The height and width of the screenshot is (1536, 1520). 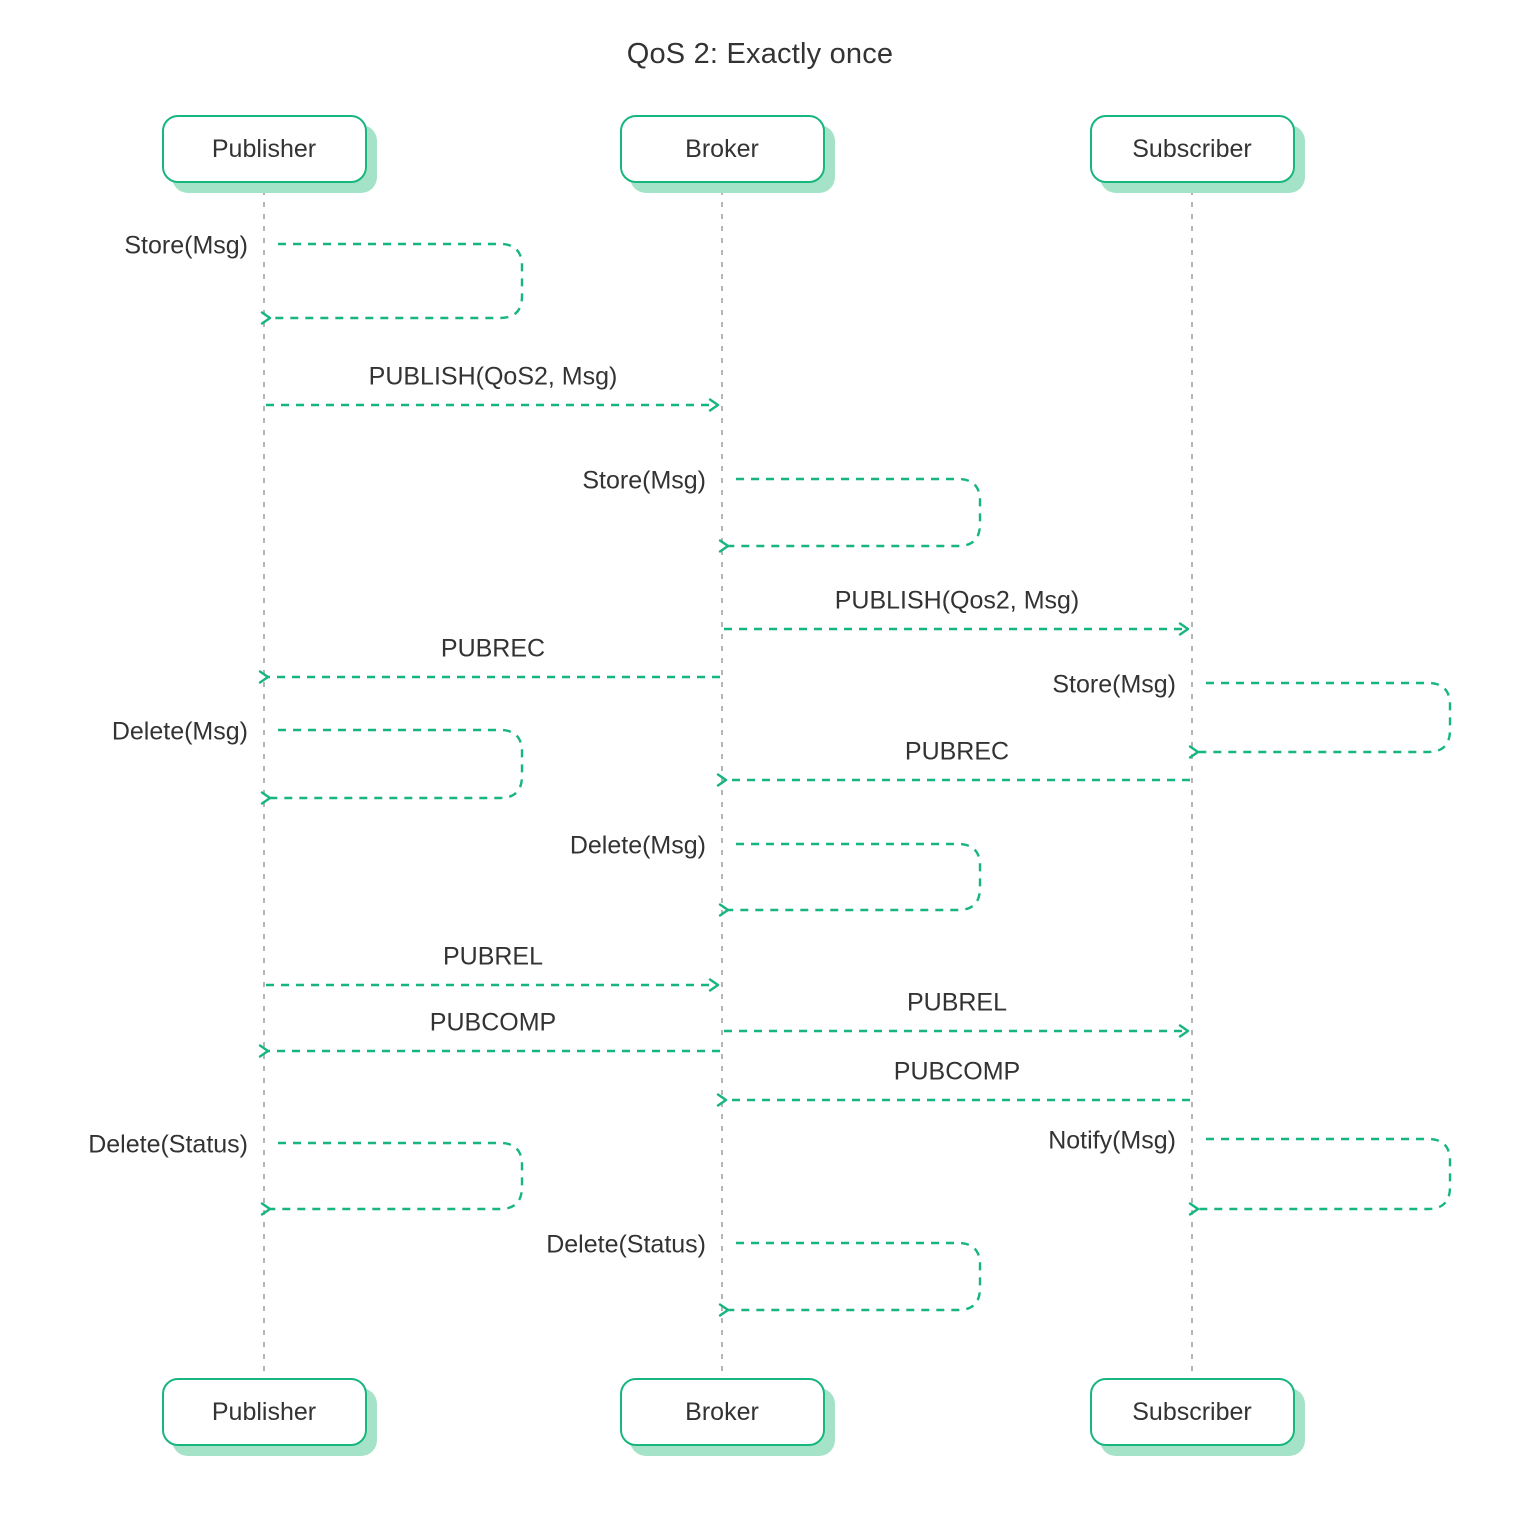 I want to click on actor-footer-broker: Broker, so click(x=722, y=1412).